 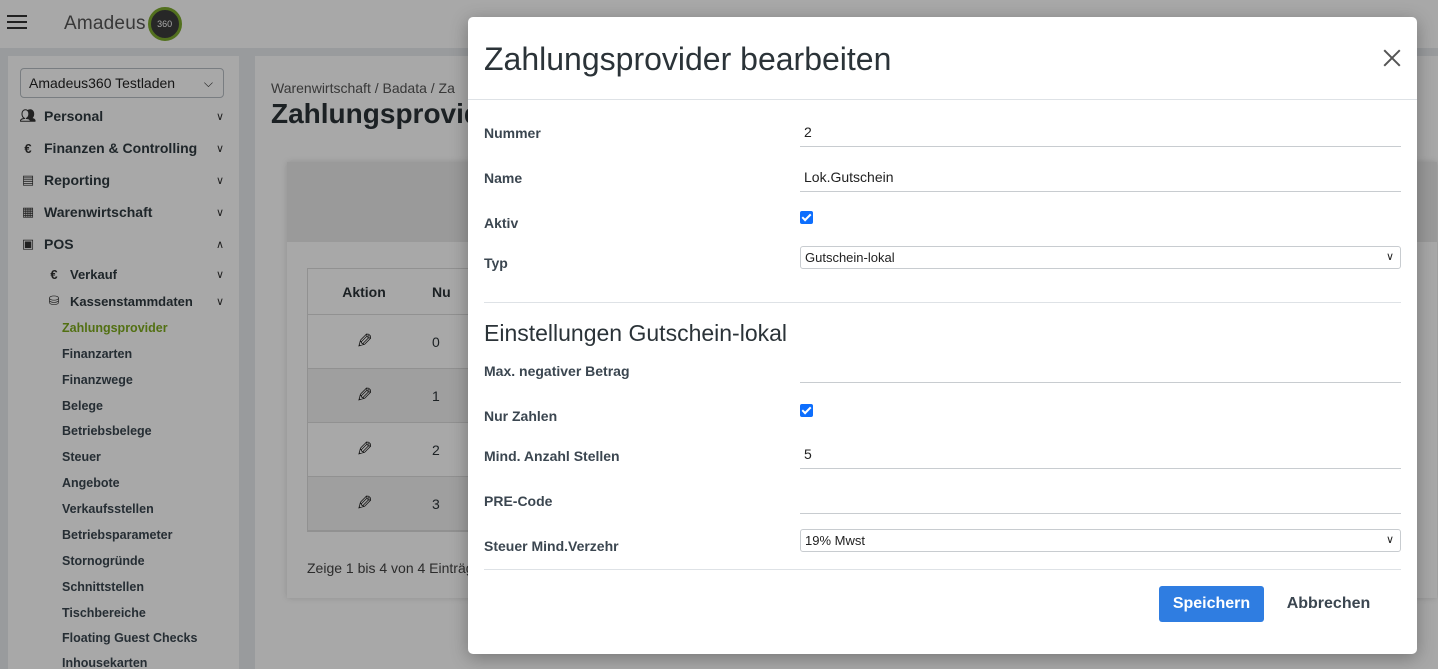 I want to click on close-icon, so click(x=1392, y=58).